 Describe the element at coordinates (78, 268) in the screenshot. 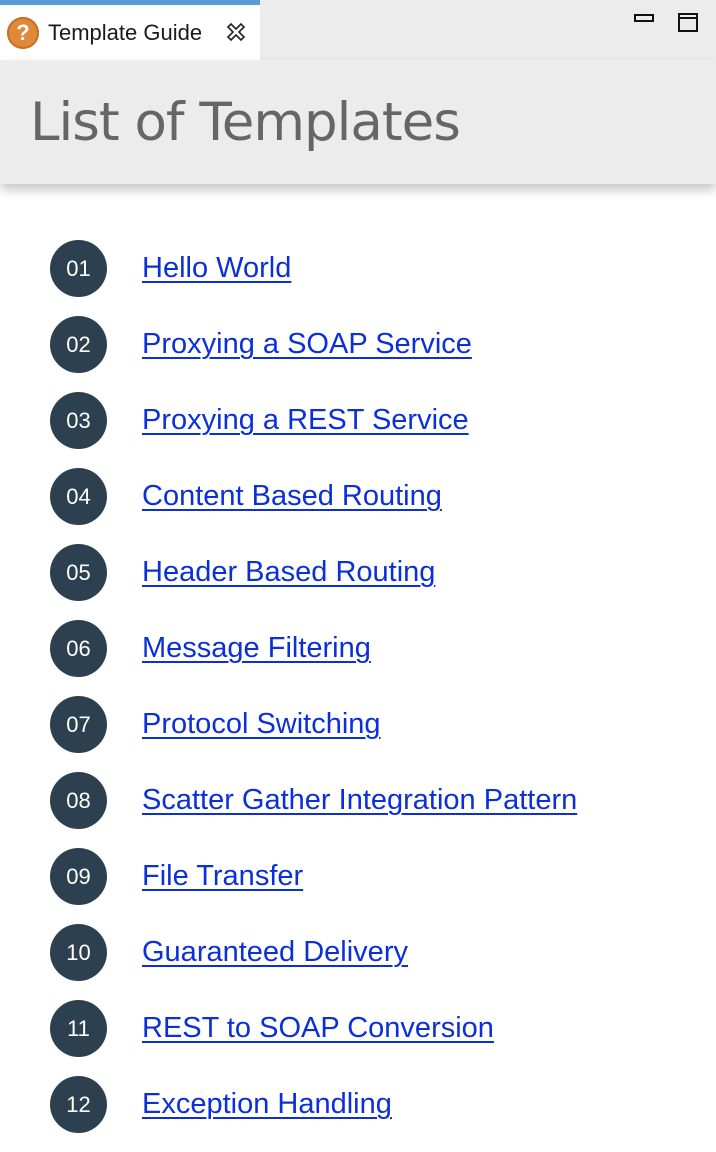

I see `number-badge: 01` at that location.